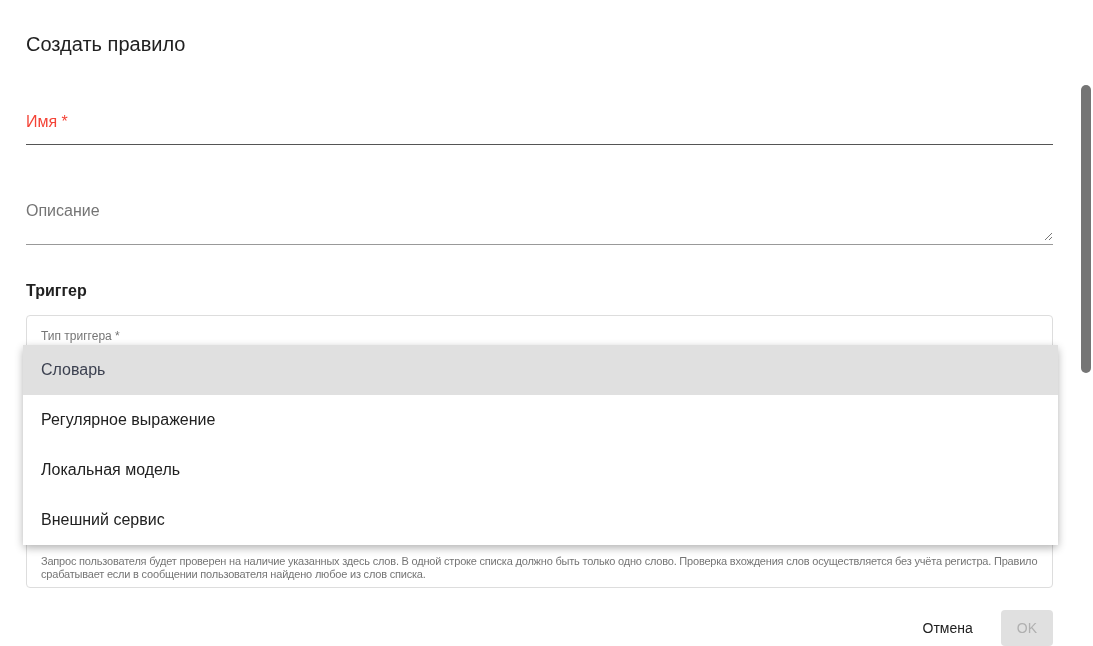  I want to click on section-heading: Триггер, so click(57, 290).